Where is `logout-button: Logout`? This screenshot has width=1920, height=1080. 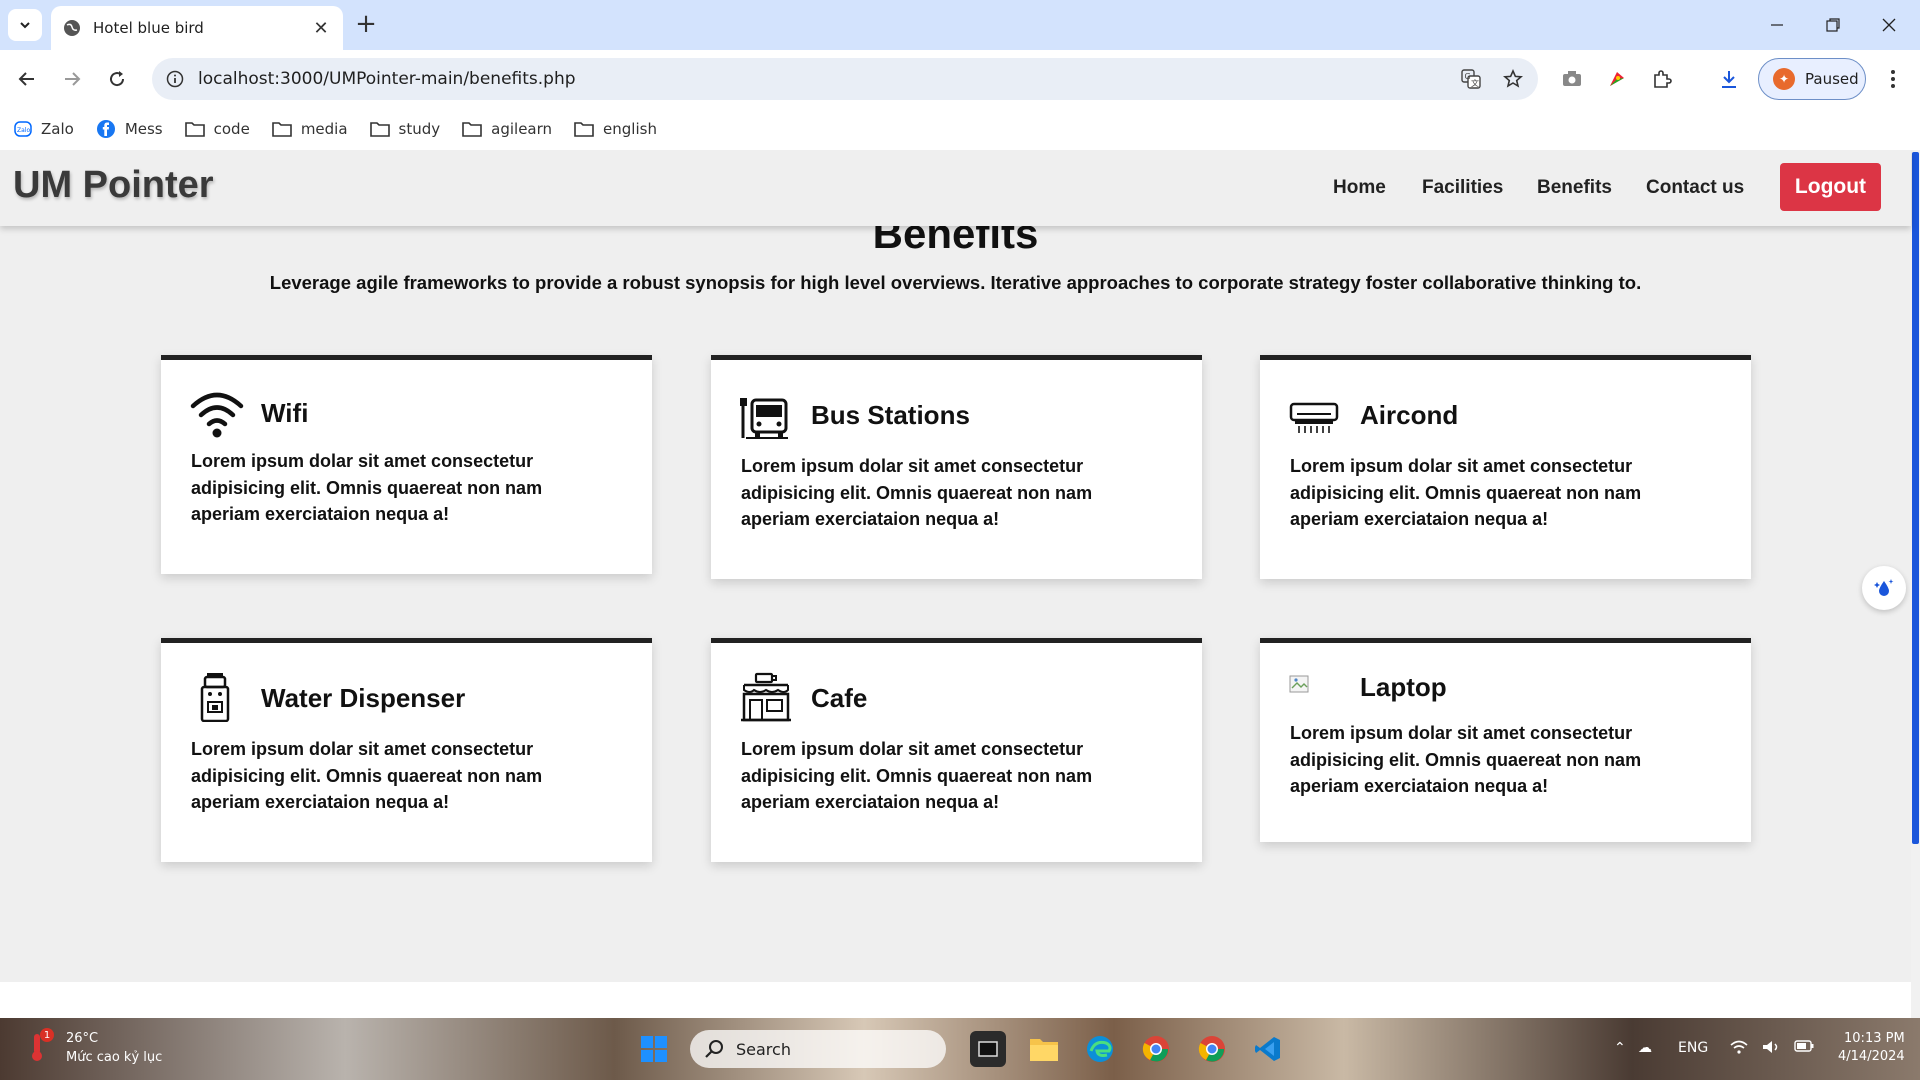 logout-button: Logout is located at coordinates (1830, 187).